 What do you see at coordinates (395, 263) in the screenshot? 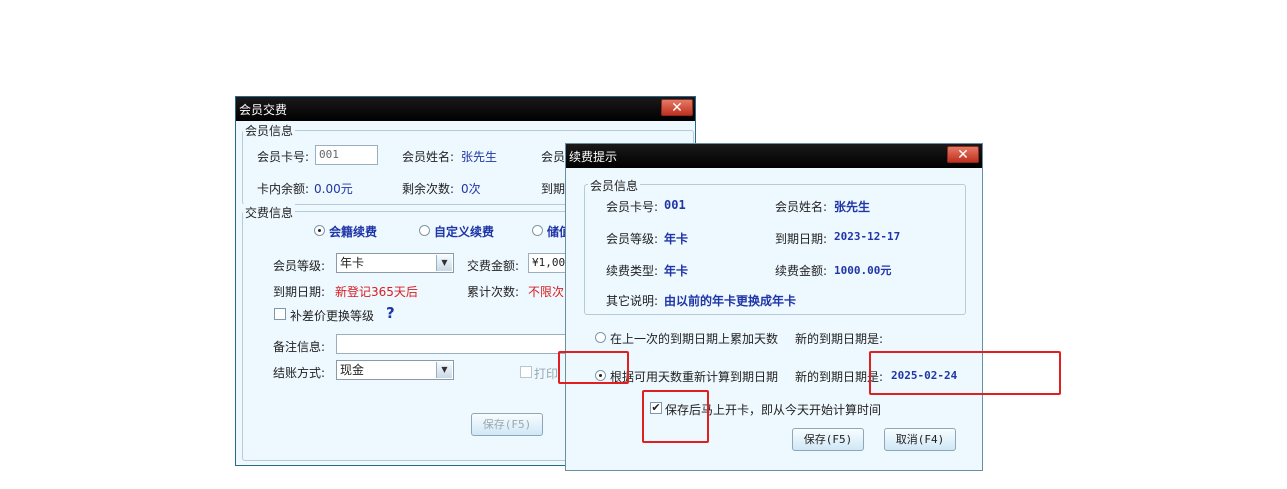
I see `member-level-select: 年卡 ▼` at bounding box center [395, 263].